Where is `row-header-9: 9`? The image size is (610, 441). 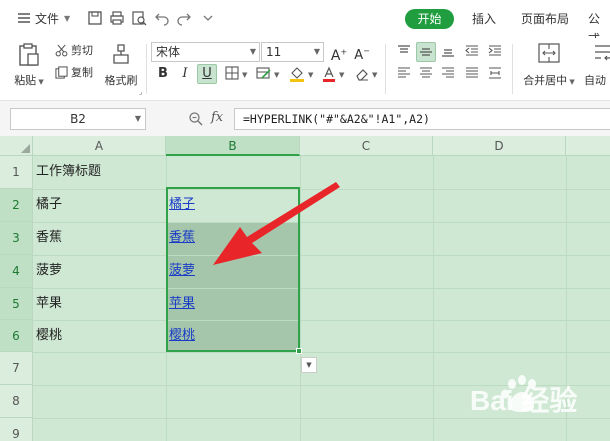
row-header-9: 9 is located at coordinates (16, 429).